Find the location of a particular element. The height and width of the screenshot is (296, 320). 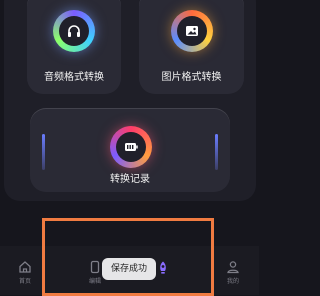

audio-icon-ring is located at coordinates (74, 31).